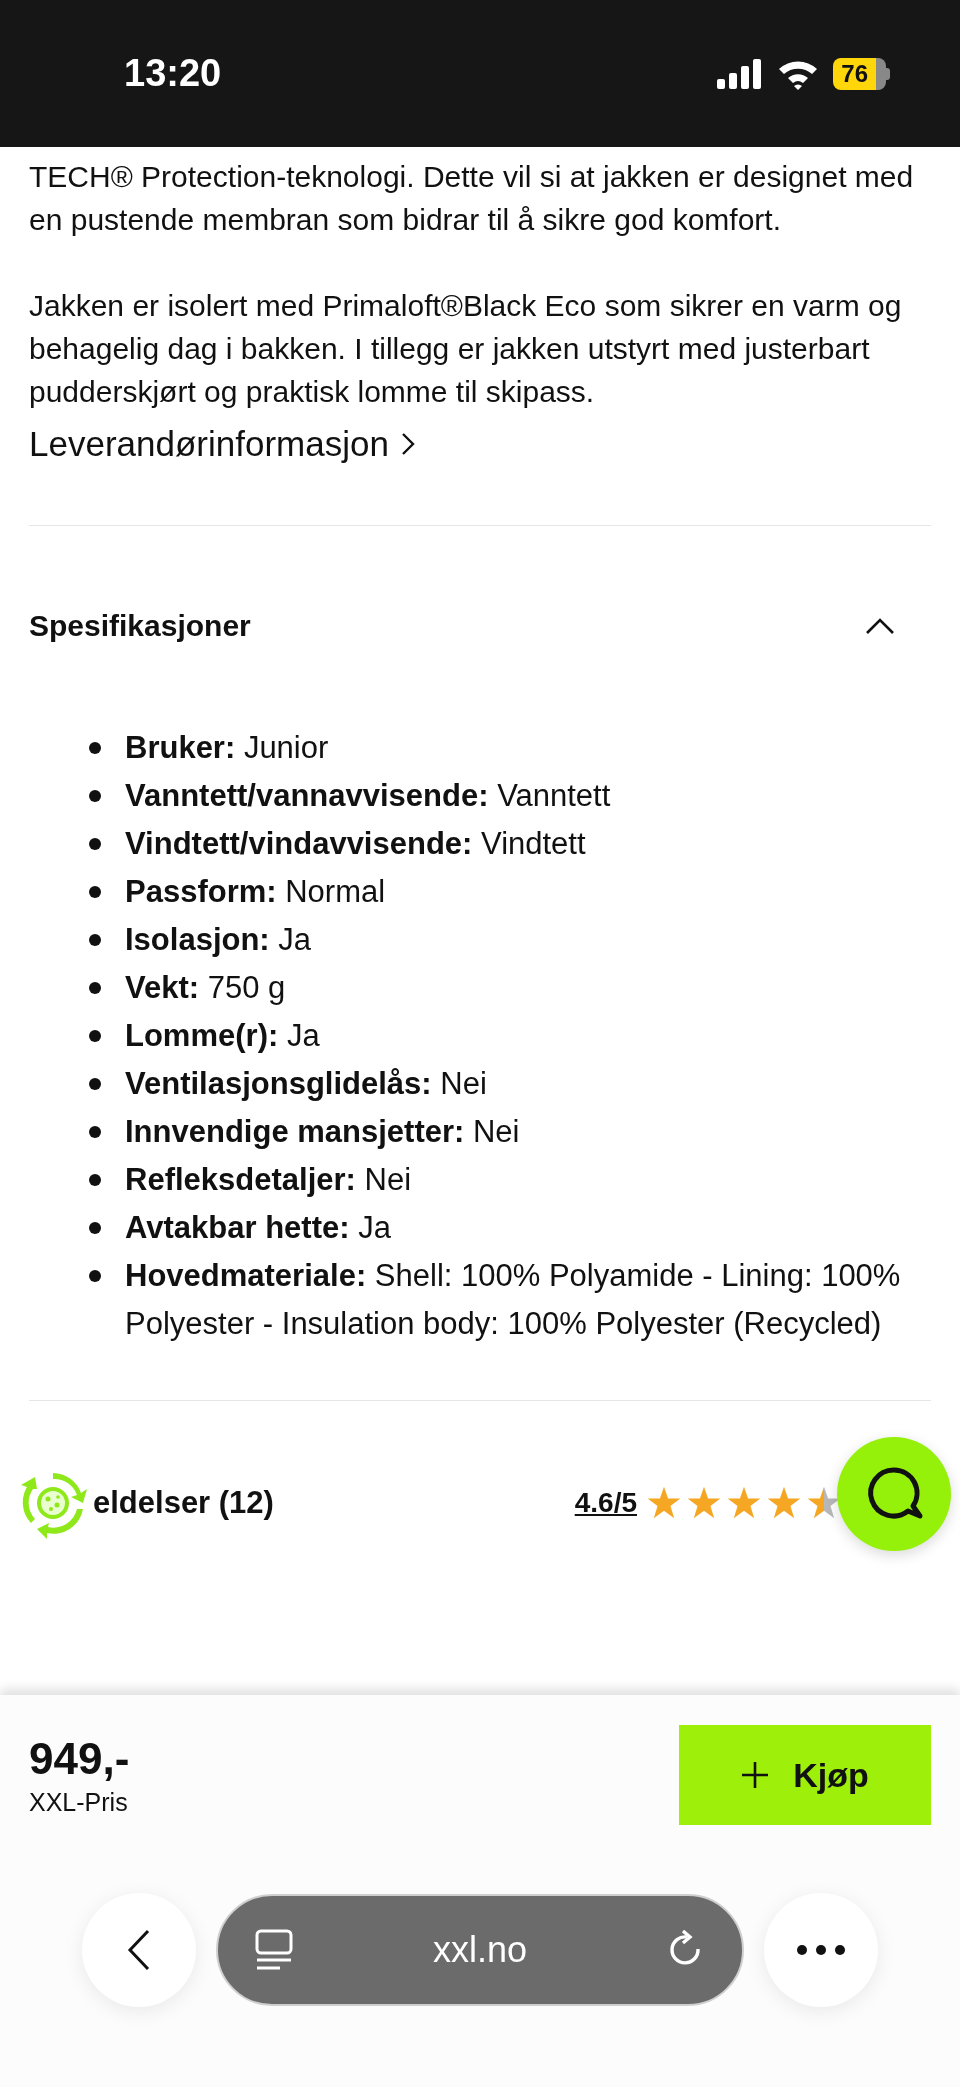 The width and height of the screenshot is (960, 2087). I want to click on specification-text: Ventilasjonsglidelås: Nei, so click(306, 1084).